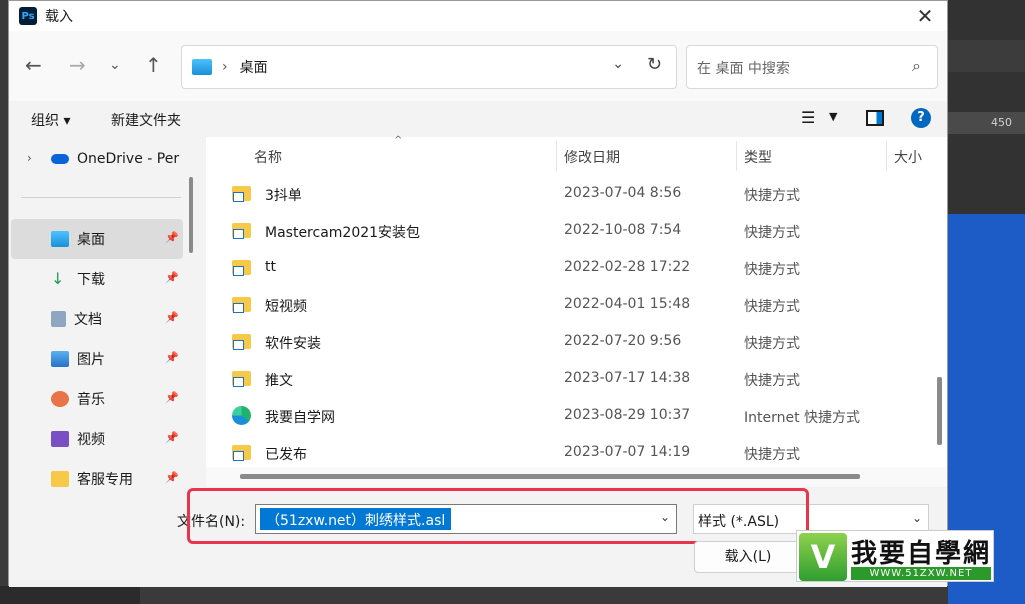 The height and width of the screenshot is (604, 1025). I want to click on file-modified: 2022-04-01 15:48, so click(627, 304).